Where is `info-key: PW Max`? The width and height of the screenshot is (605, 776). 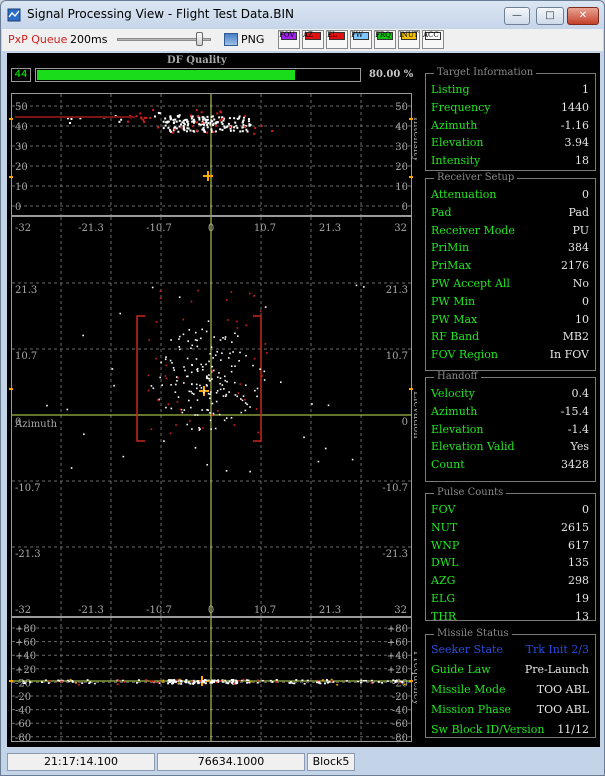
info-key: PW Max is located at coordinates (454, 319).